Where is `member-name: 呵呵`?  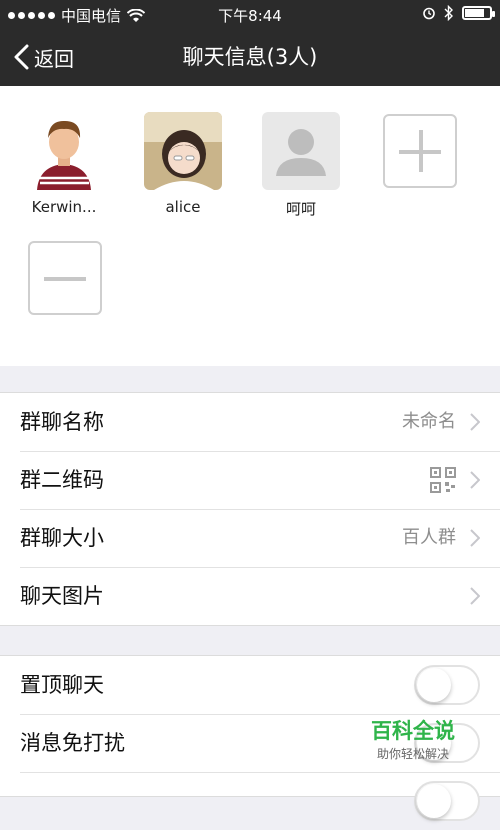
member-name: 呵呵 is located at coordinates (300, 209).